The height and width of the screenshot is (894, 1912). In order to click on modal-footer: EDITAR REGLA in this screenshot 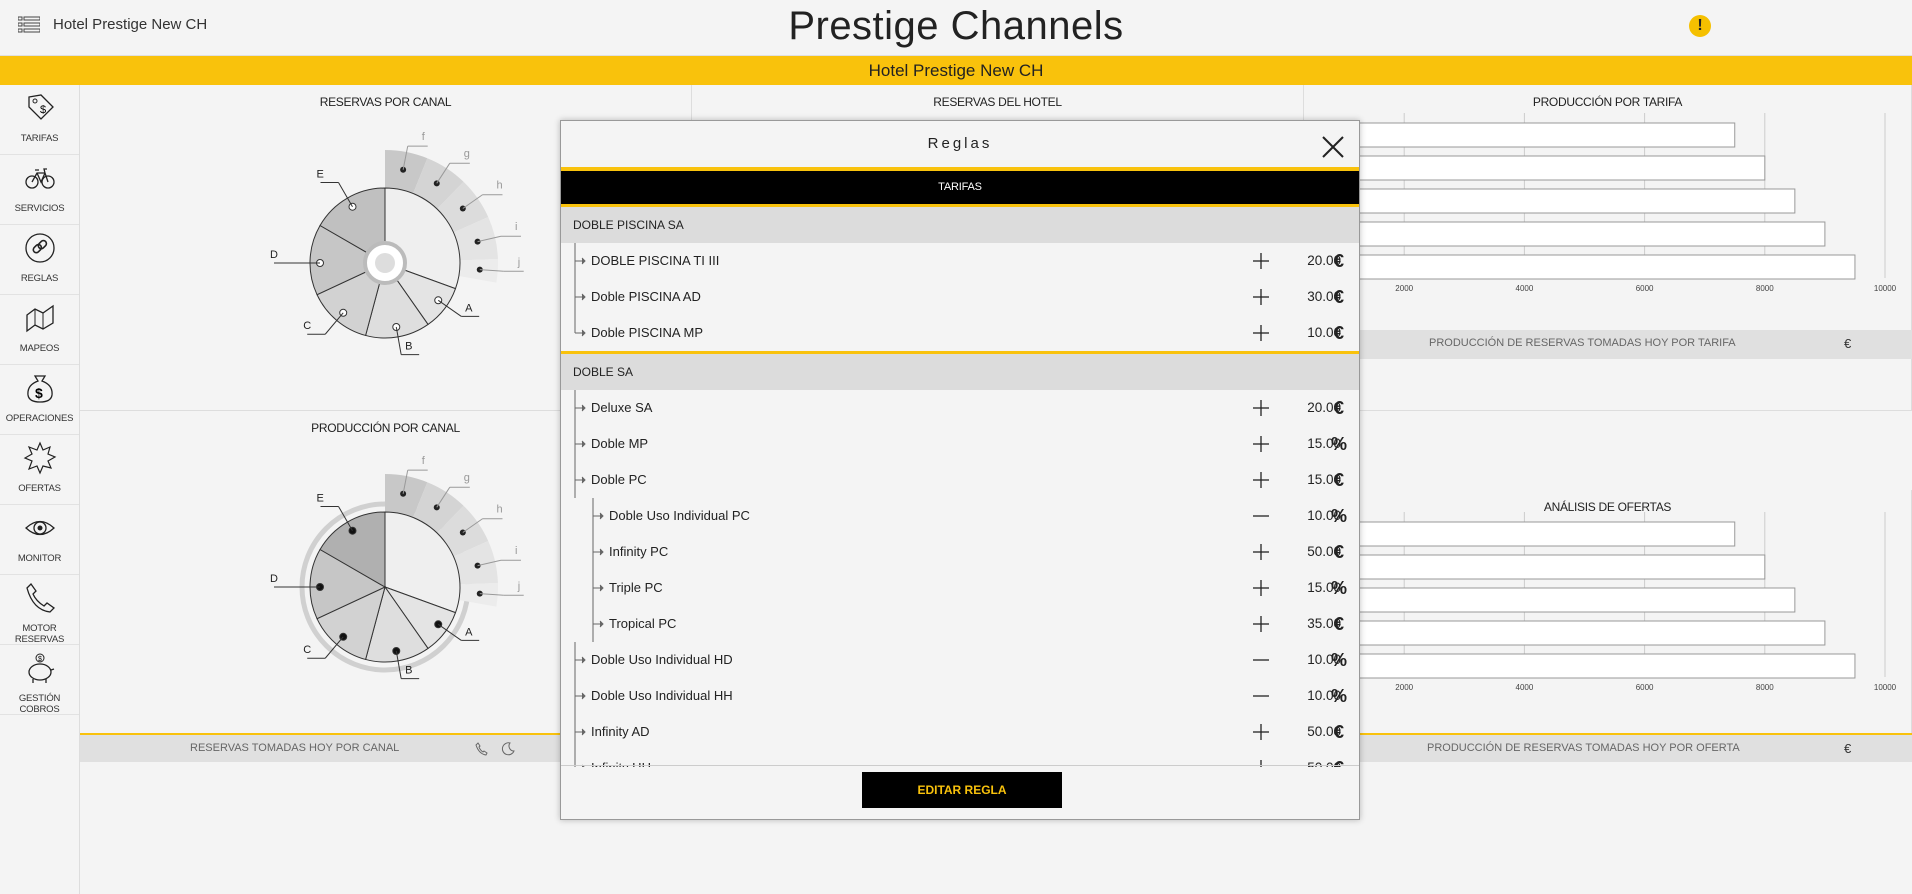, I will do `click(960, 792)`.